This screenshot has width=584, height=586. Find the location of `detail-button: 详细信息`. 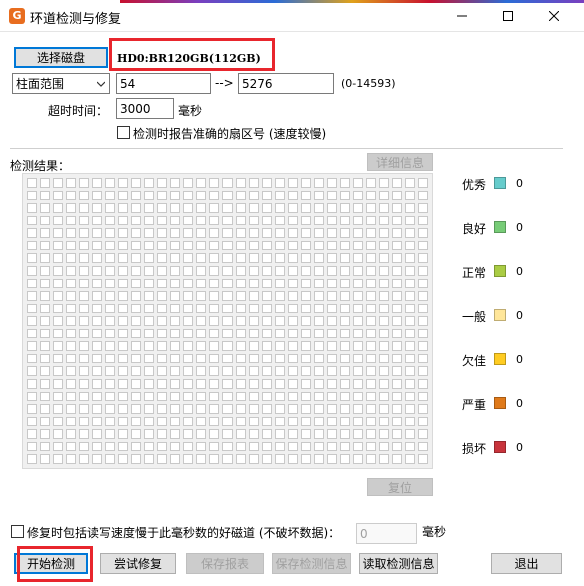

detail-button: 详细信息 is located at coordinates (400, 162).